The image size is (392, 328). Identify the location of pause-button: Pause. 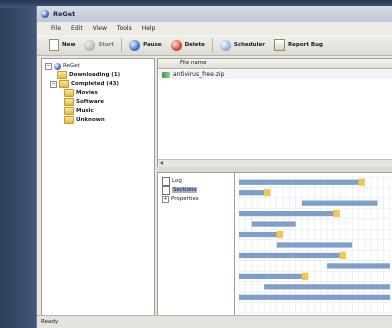
(145, 45).